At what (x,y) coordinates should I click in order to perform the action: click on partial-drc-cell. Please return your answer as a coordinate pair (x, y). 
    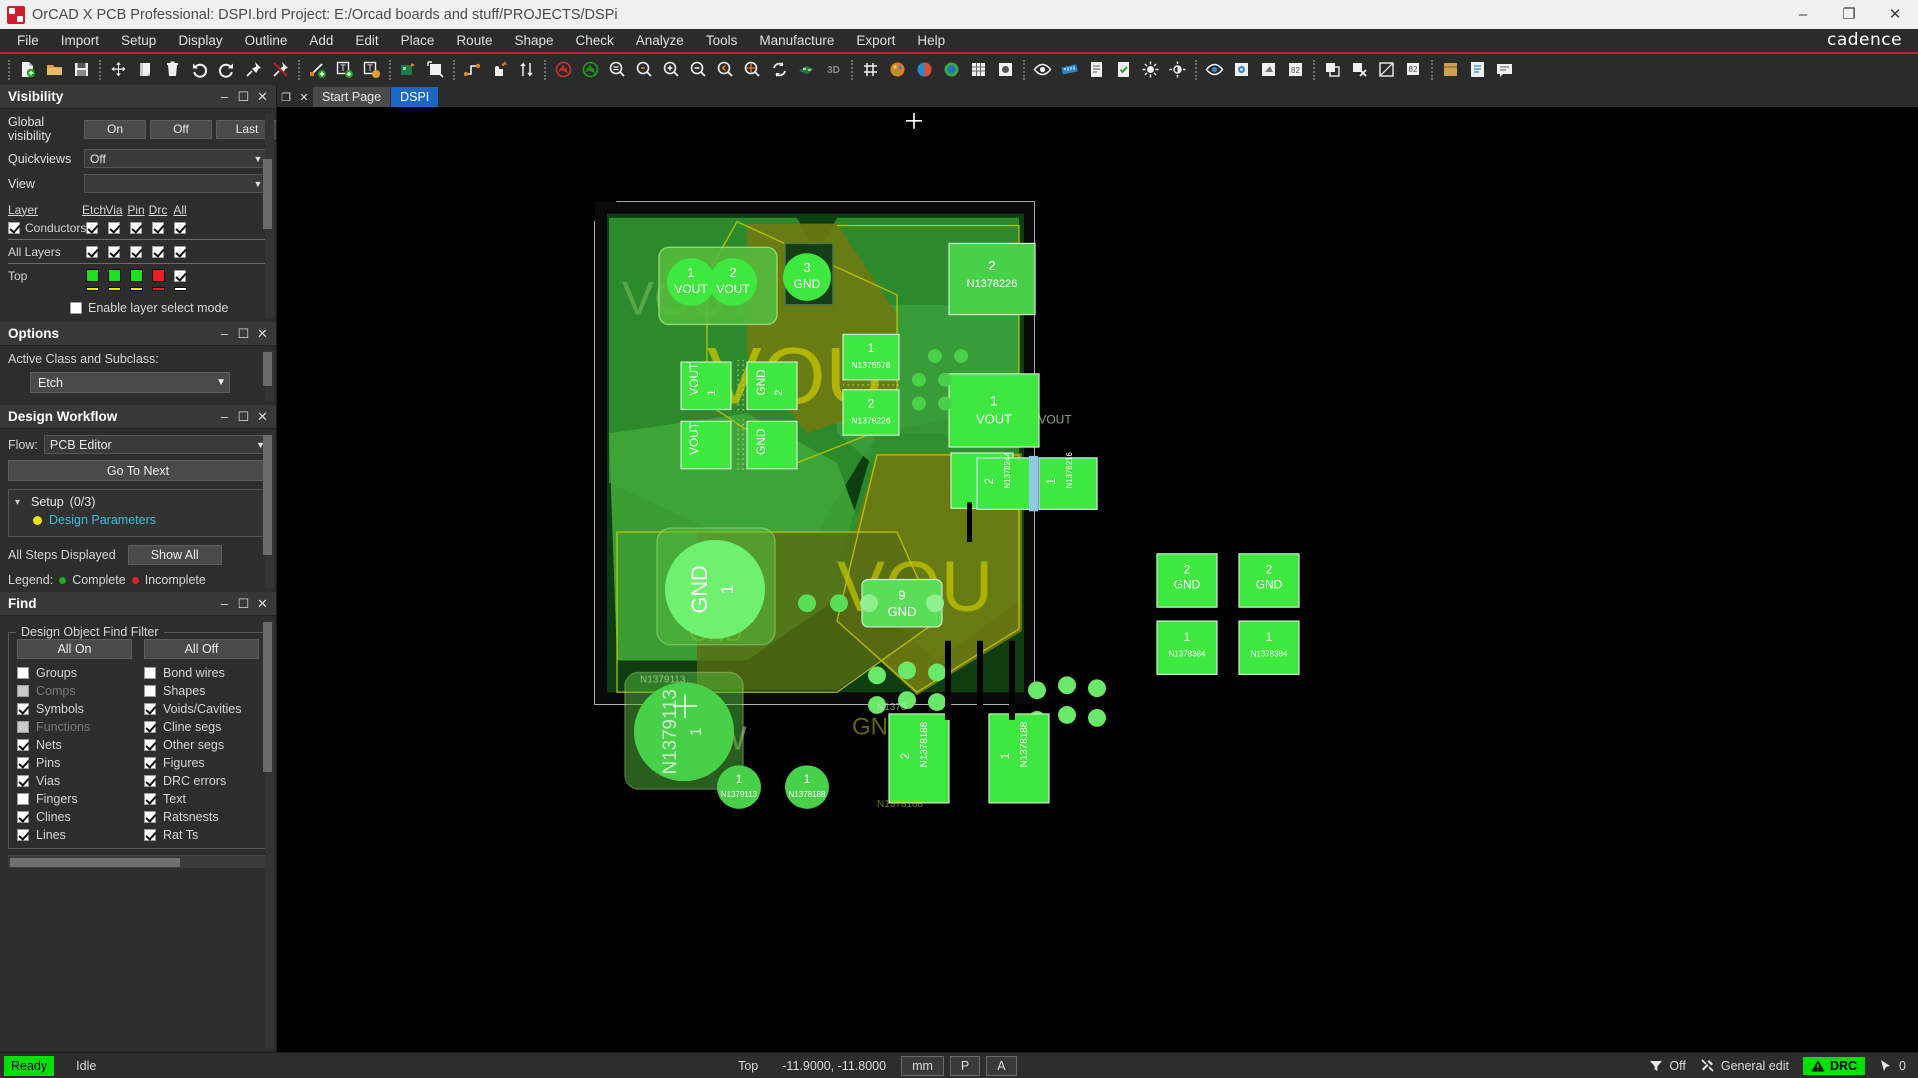
    Looking at the image, I should click on (158, 289).